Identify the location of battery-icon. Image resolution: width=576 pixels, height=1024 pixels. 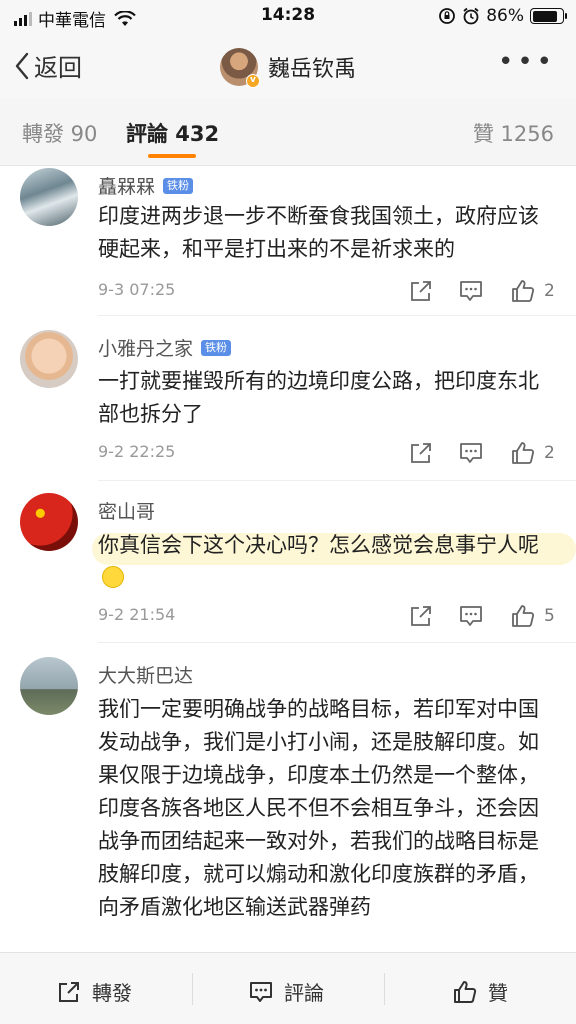
(548, 16).